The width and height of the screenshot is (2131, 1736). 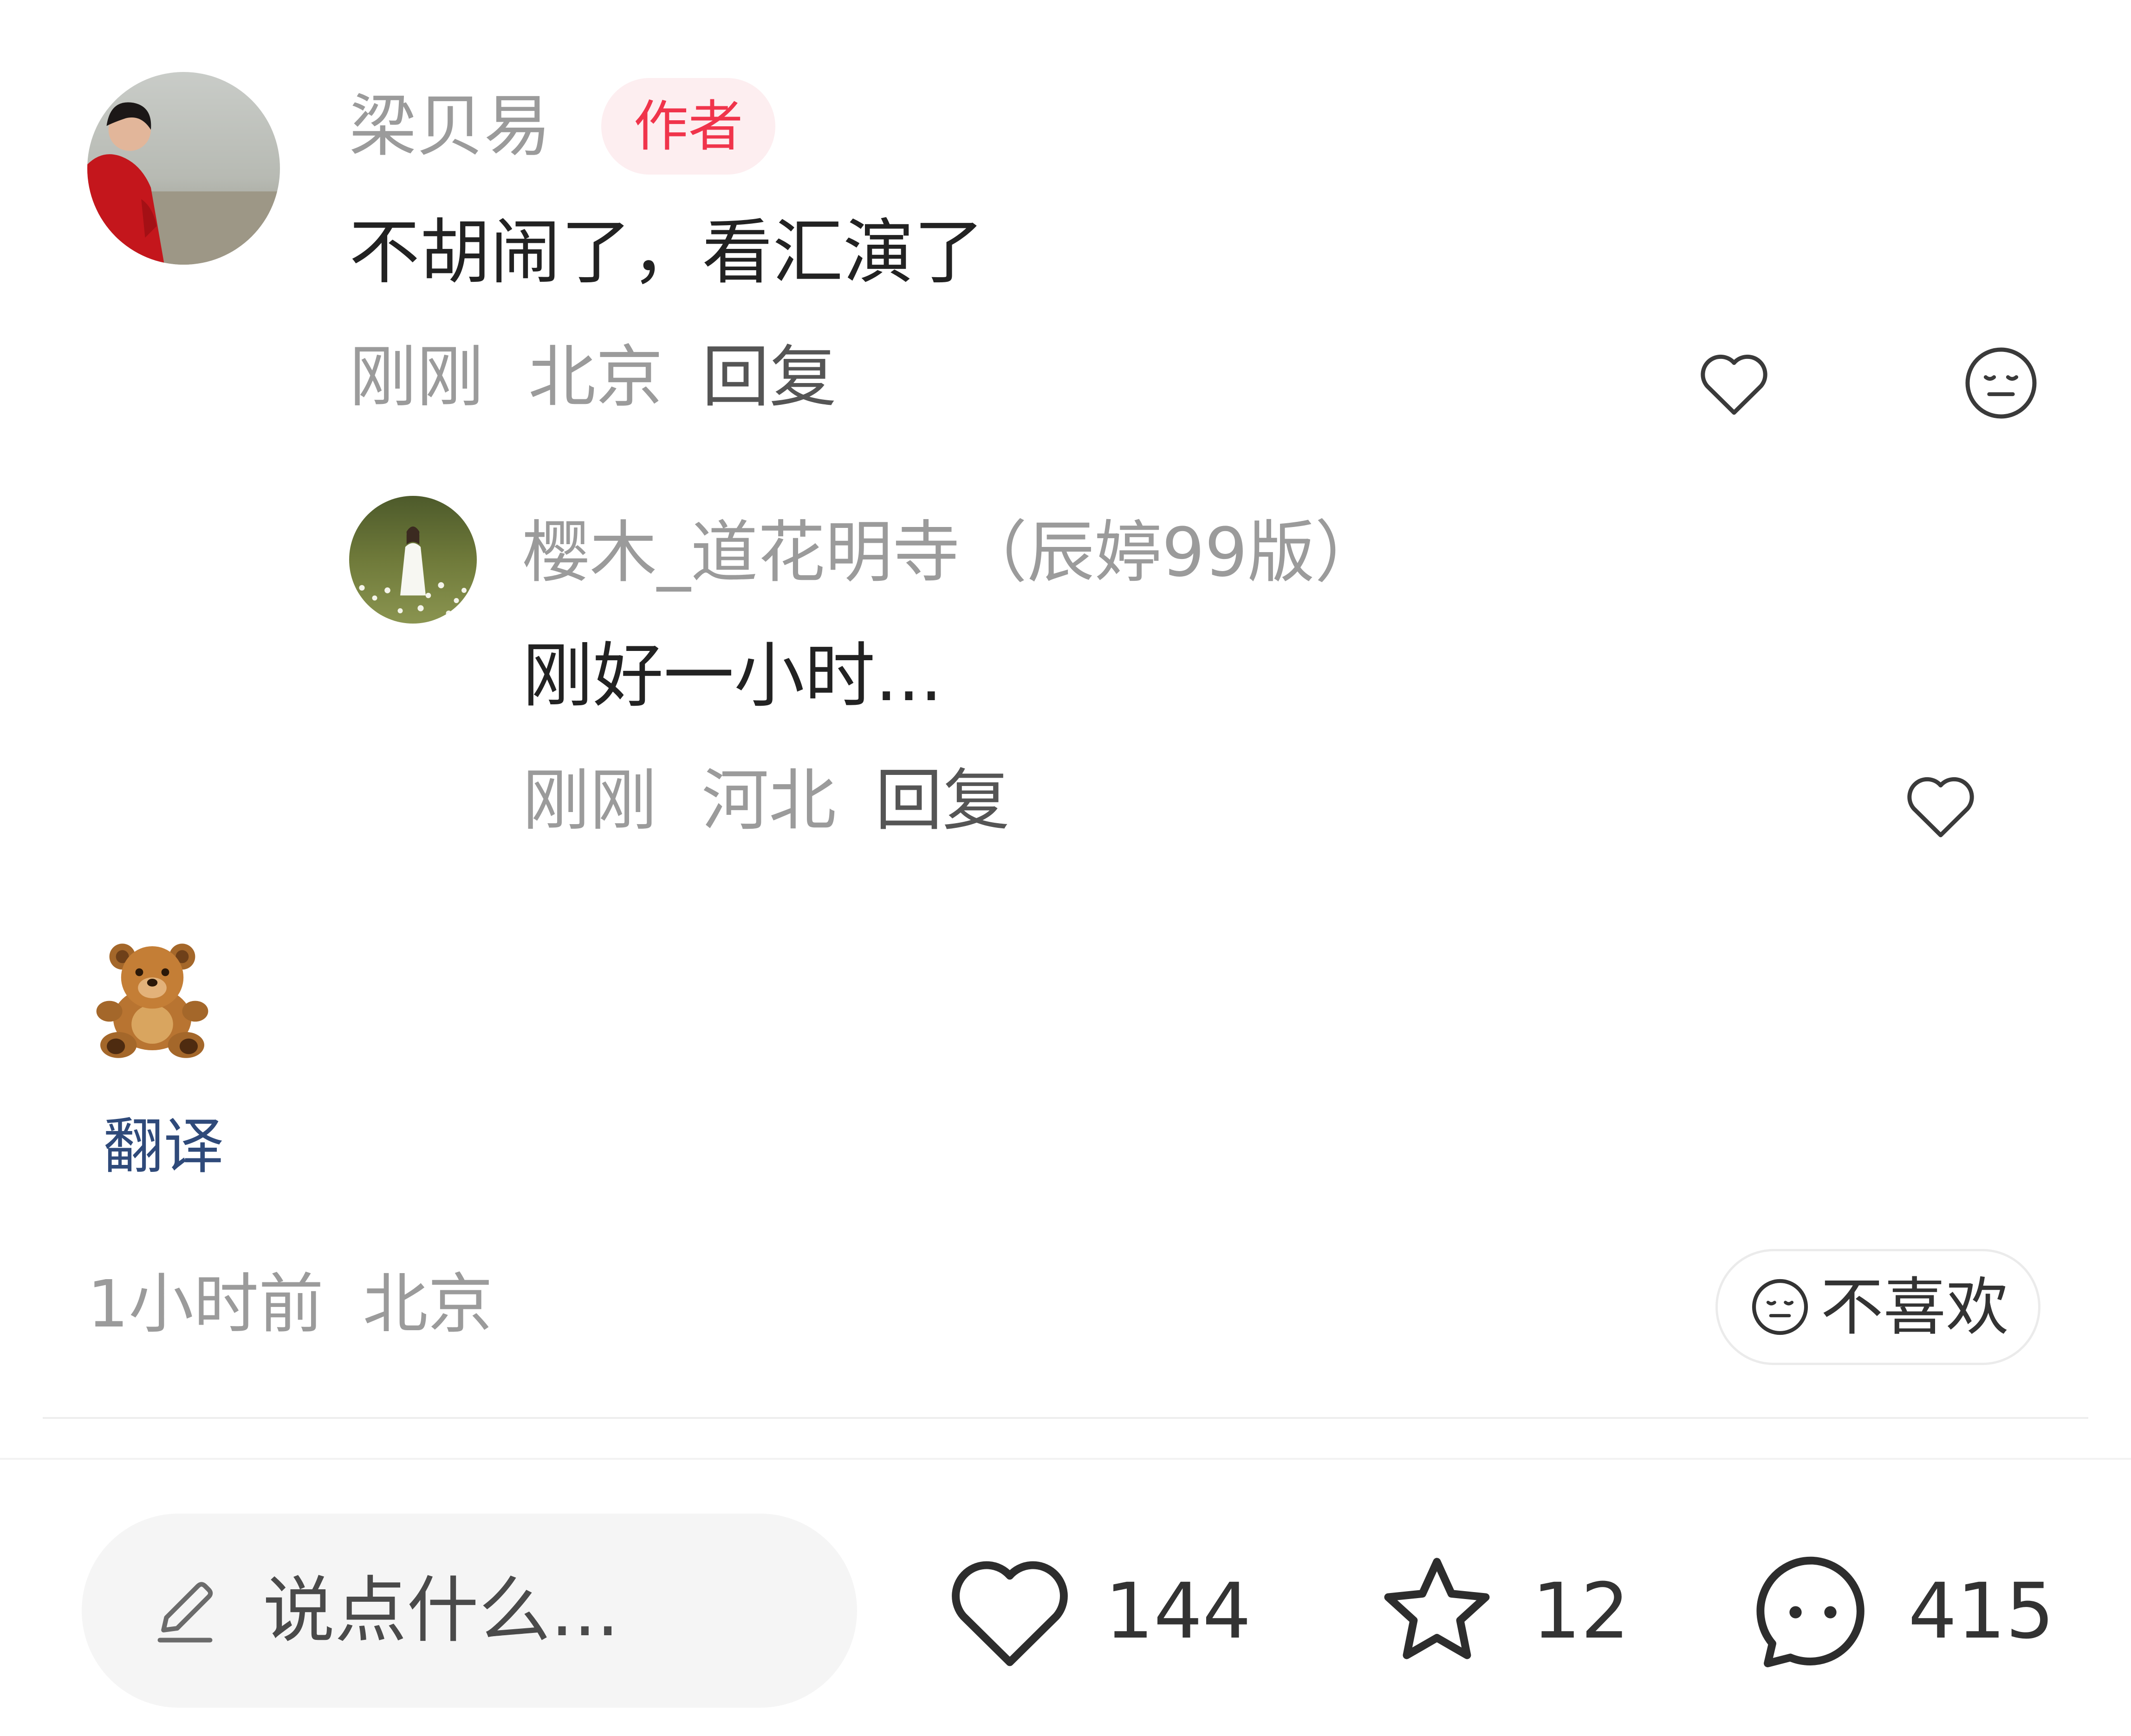 I want to click on comment-dislike-button, so click(x=2001, y=383).